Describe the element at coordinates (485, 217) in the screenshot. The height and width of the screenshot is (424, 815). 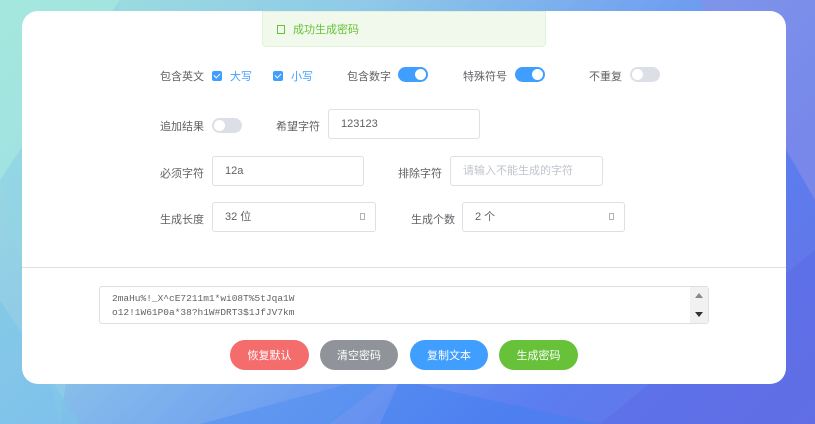
I see `count-value: 2 个` at that location.